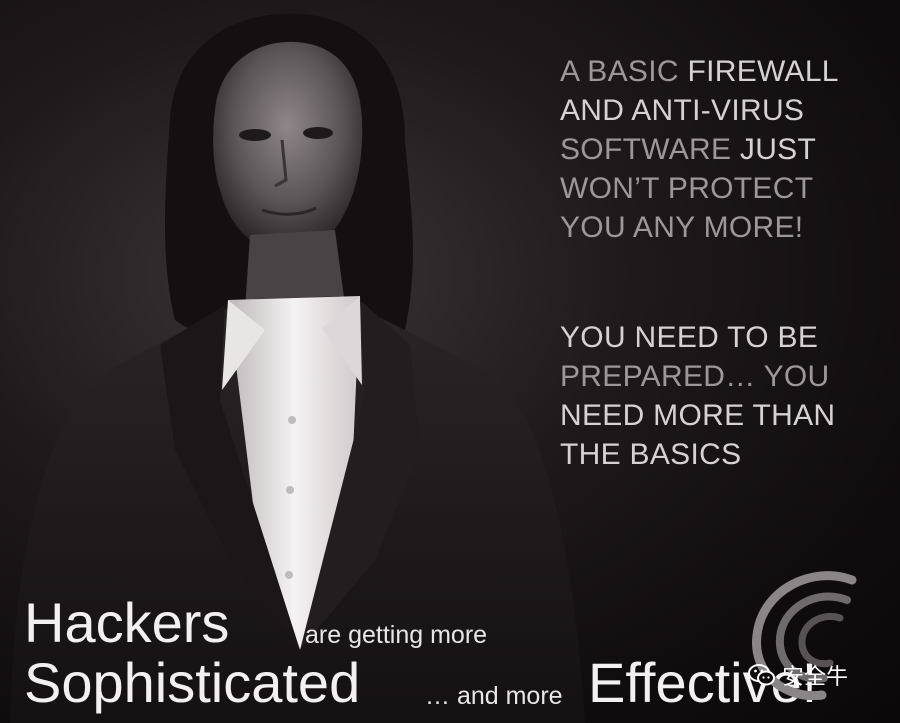  I want to click on headline-line: YOU ANY MORE!, so click(682, 227).